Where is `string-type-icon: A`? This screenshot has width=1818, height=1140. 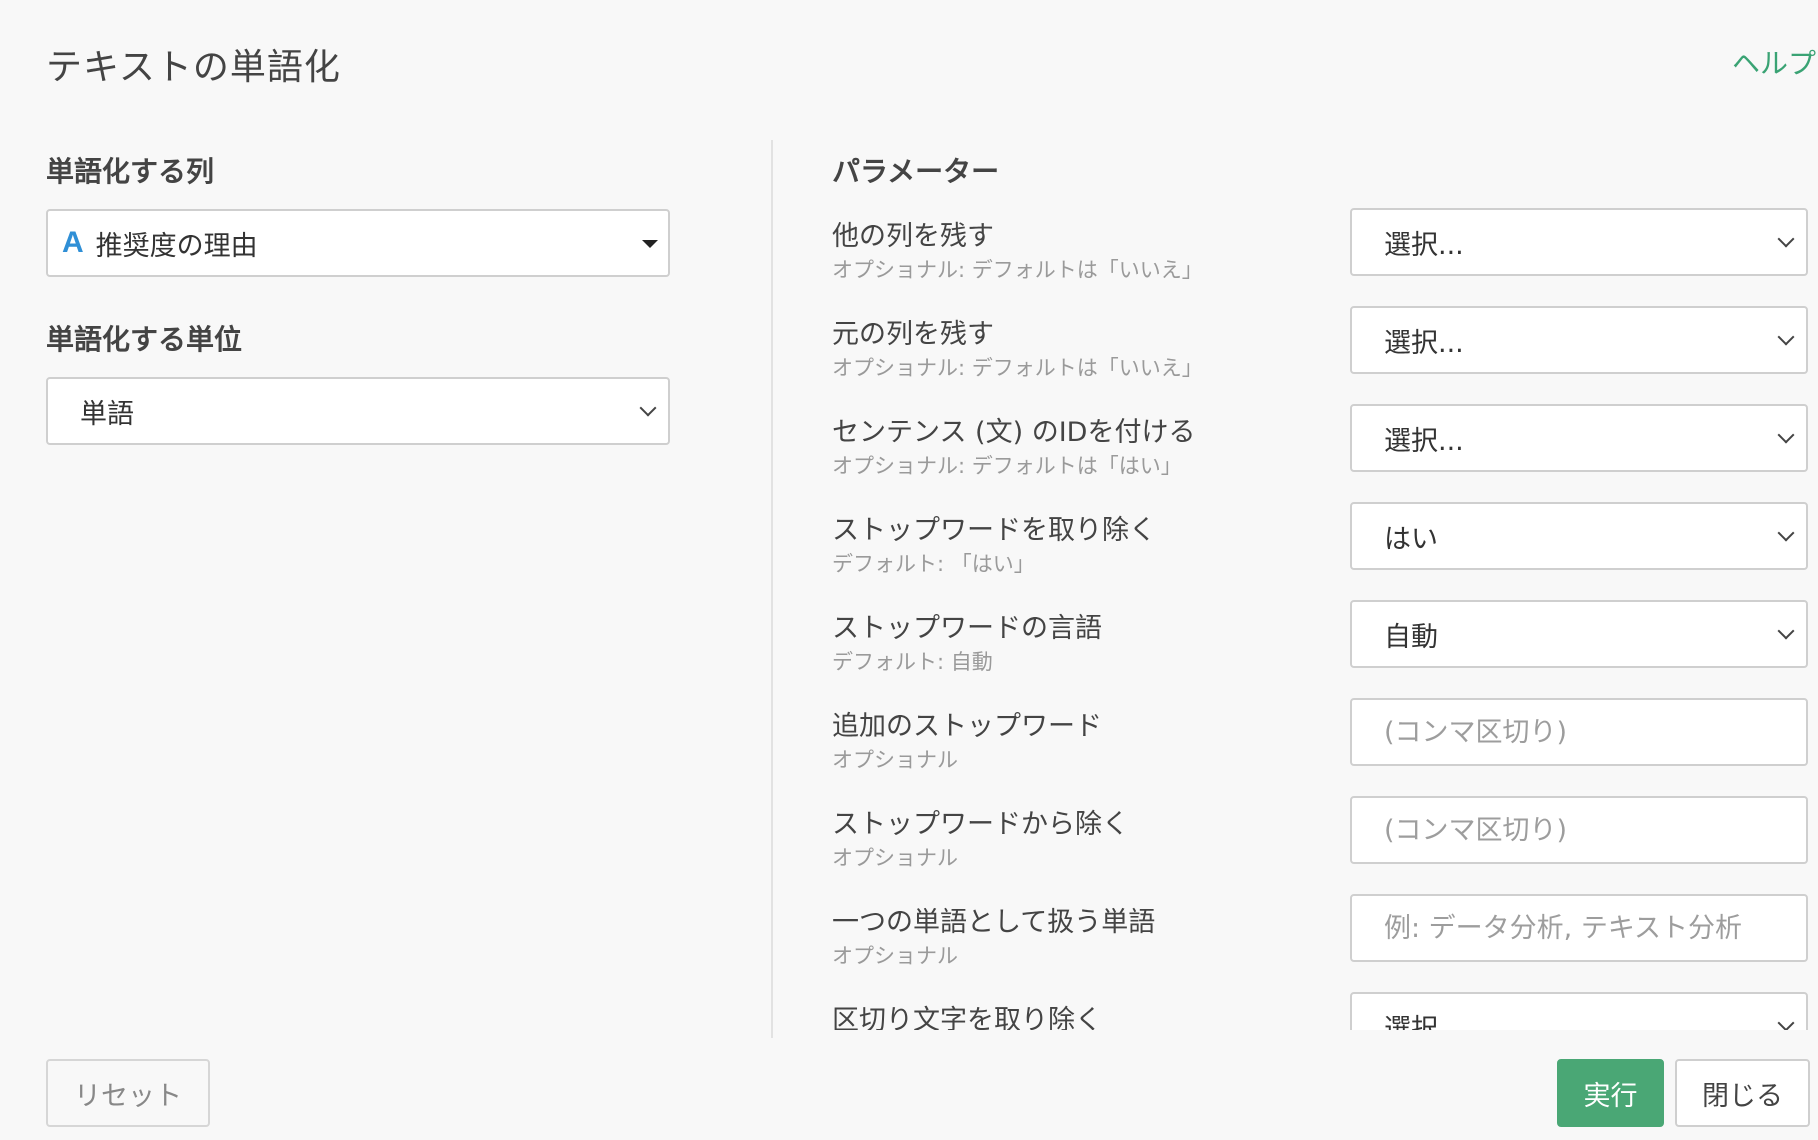 string-type-icon: A is located at coordinates (73, 242).